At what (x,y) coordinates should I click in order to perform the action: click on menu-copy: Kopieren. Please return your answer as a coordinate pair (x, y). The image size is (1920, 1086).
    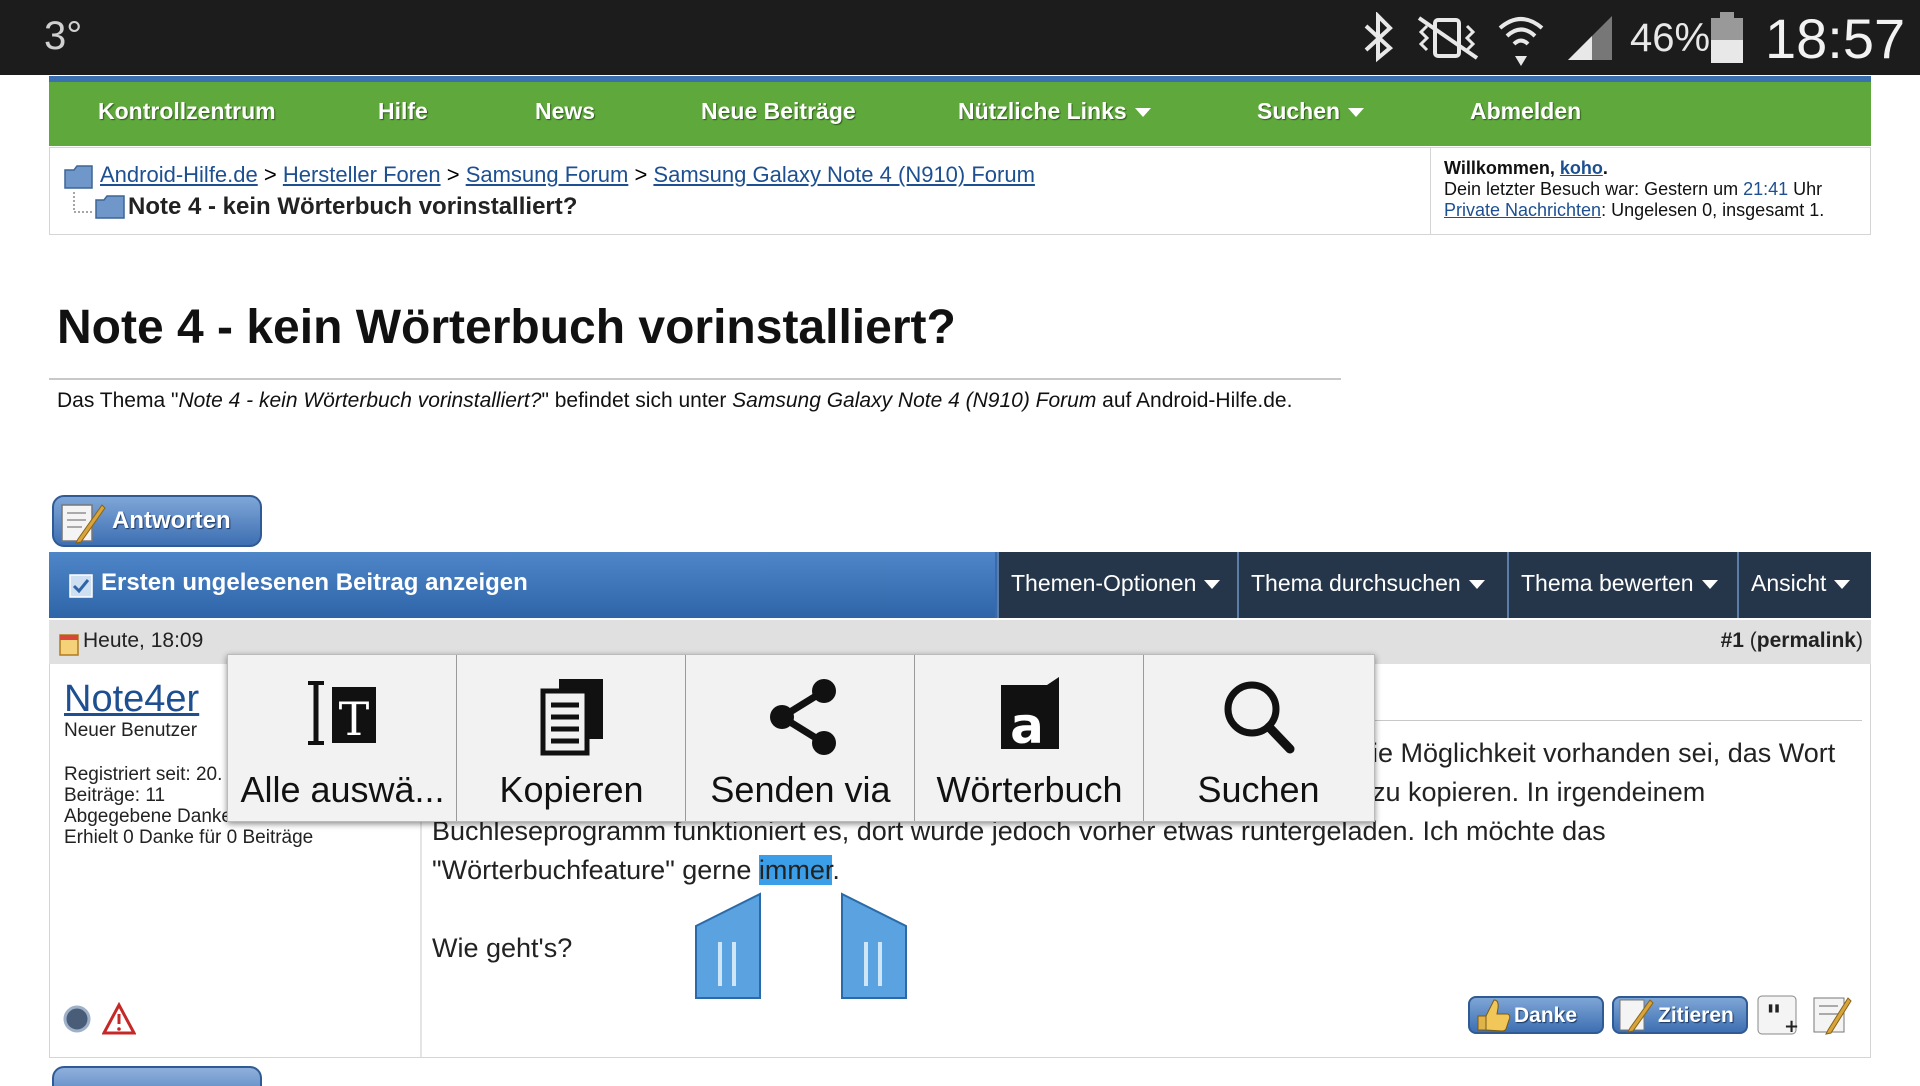
    Looking at the image, I should click on (571, 738).